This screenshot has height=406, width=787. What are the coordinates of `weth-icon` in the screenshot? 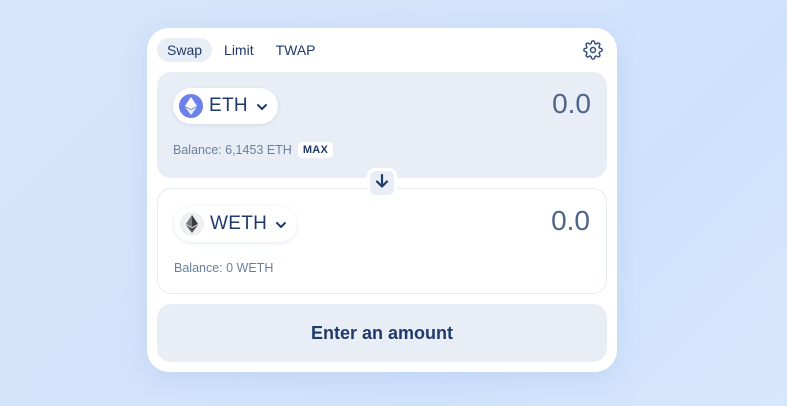 It's located at (192, 224).